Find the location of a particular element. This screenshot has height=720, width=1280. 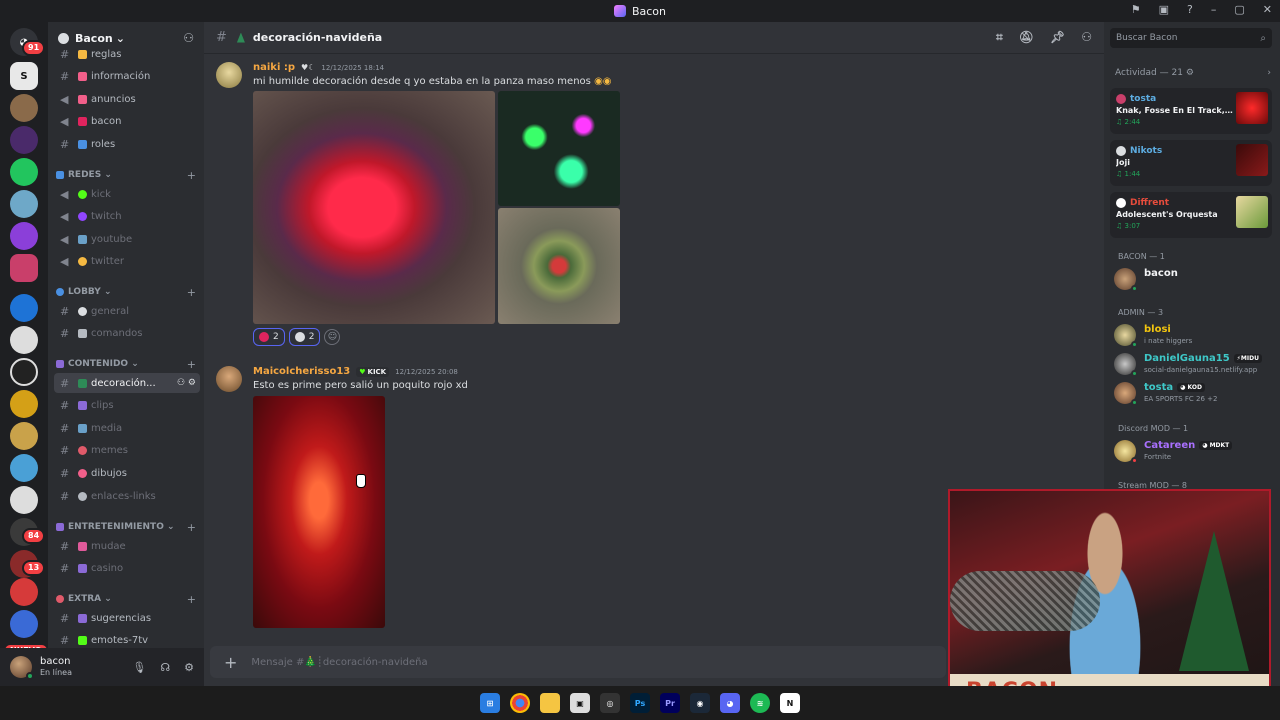

reaction-heart: 2 is located at coordinates (269, 337).